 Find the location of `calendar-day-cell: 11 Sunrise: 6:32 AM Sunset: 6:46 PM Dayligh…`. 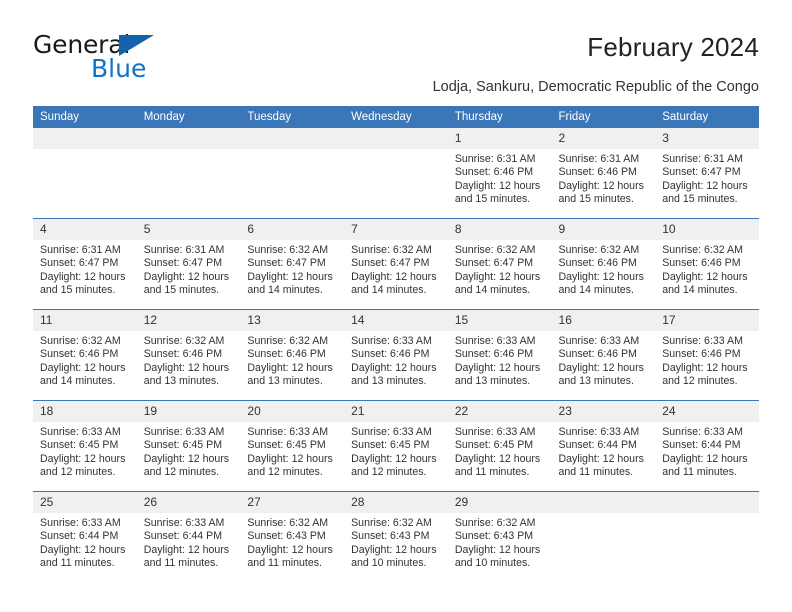

calendar-day-cell: 11 Sunrise: 6:32 AM Sunset: 6:46 PM Dayligh… is located at coordinates (85, 355).